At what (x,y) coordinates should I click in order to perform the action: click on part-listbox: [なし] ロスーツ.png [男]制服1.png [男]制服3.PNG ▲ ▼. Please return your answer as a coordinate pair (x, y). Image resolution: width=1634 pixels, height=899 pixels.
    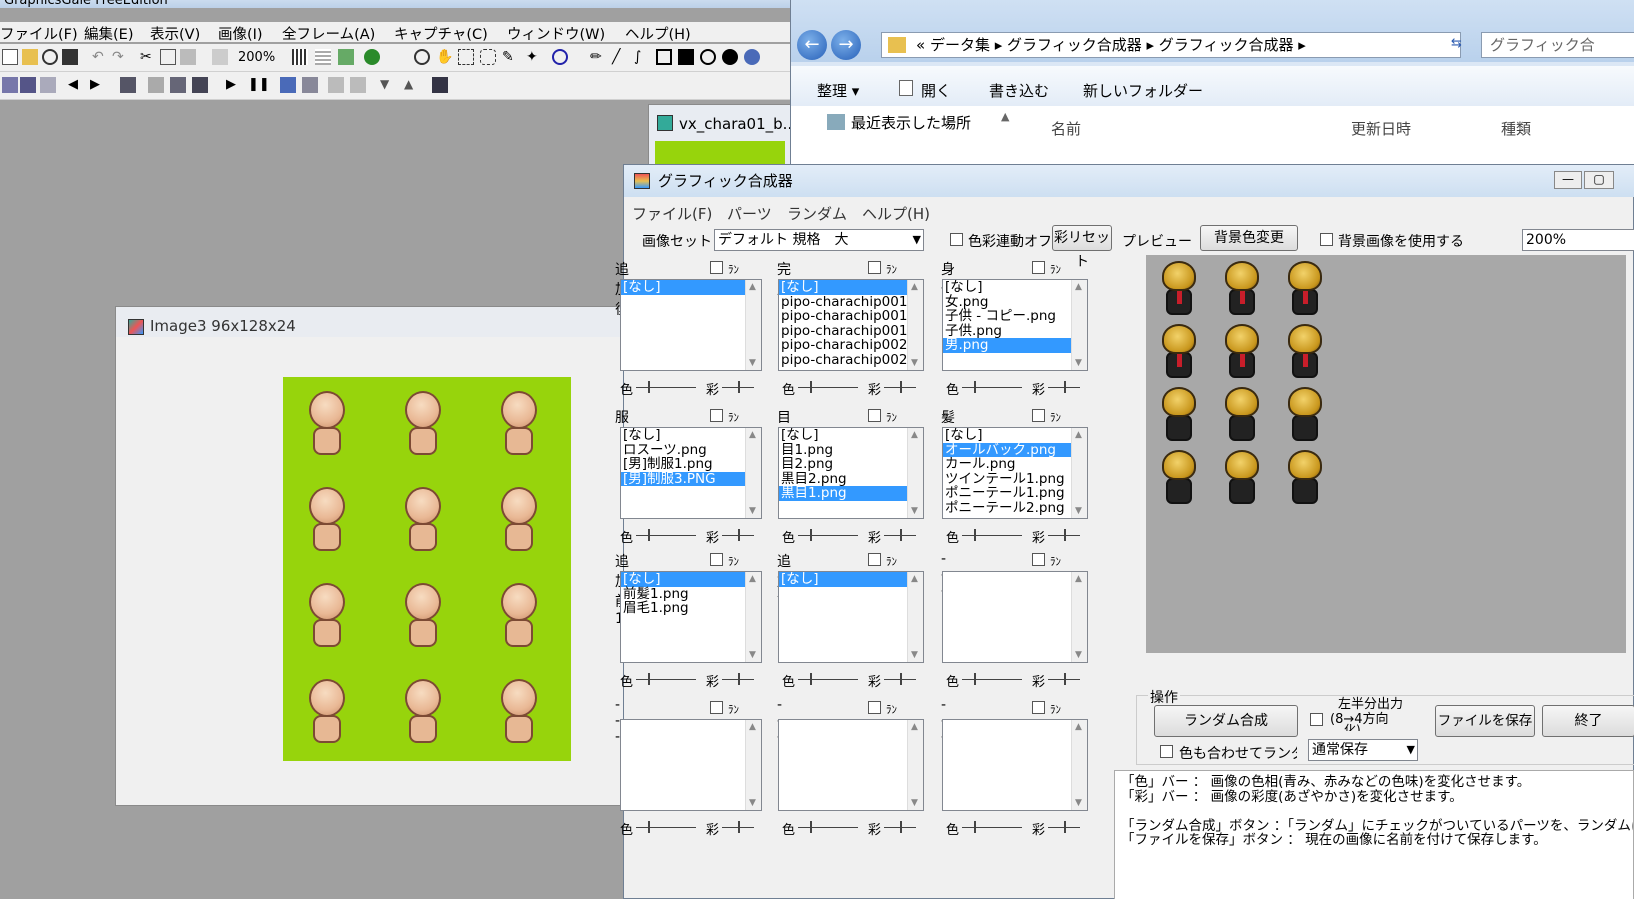
    Looking at the image, I should click on (691, 473).